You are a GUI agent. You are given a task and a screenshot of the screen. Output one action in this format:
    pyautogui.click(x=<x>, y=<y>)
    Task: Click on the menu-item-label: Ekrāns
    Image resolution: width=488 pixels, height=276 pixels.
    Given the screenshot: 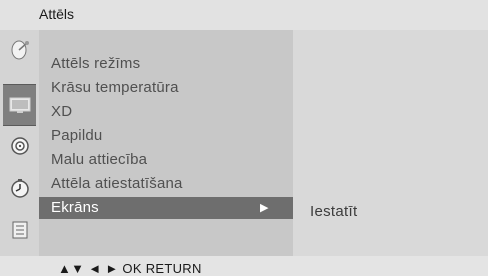 What is the action you would take?
    pyautogui.click(x=75, y=207)
    